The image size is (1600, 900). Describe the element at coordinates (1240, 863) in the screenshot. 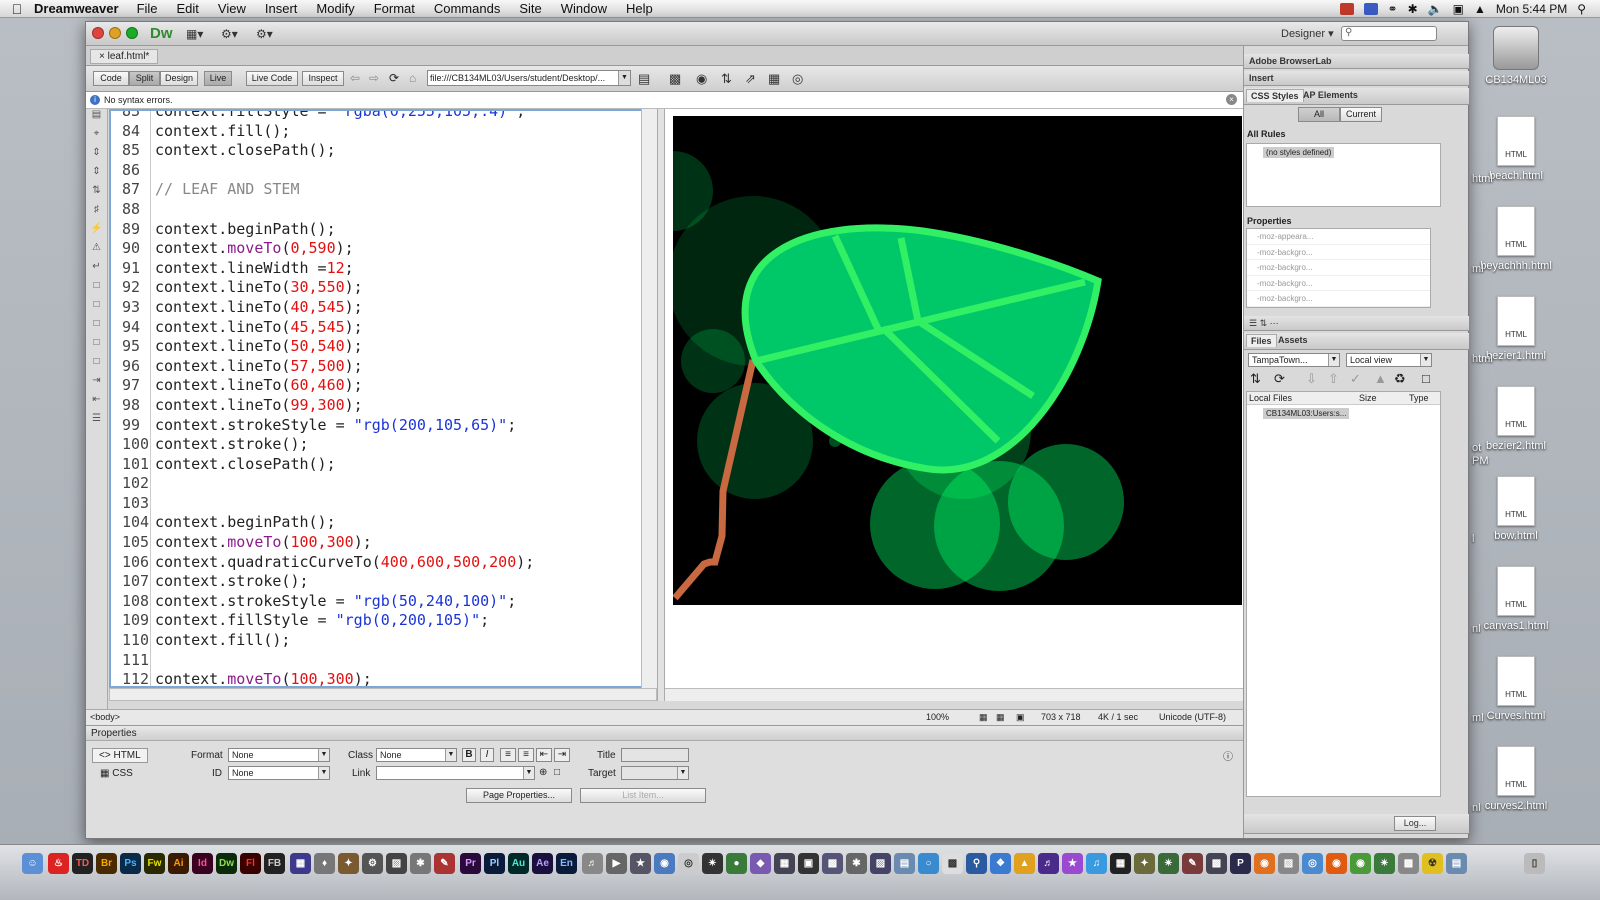

I see `app-icon: P` at that location.